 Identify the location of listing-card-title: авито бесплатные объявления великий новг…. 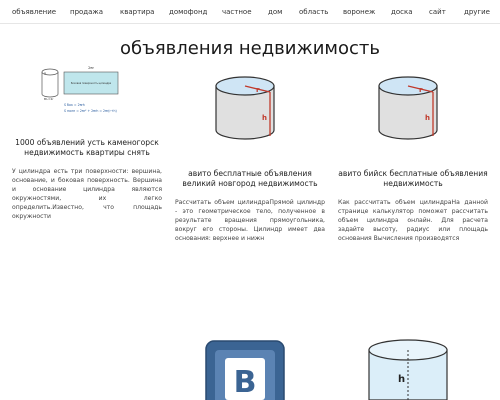
(250, 179).